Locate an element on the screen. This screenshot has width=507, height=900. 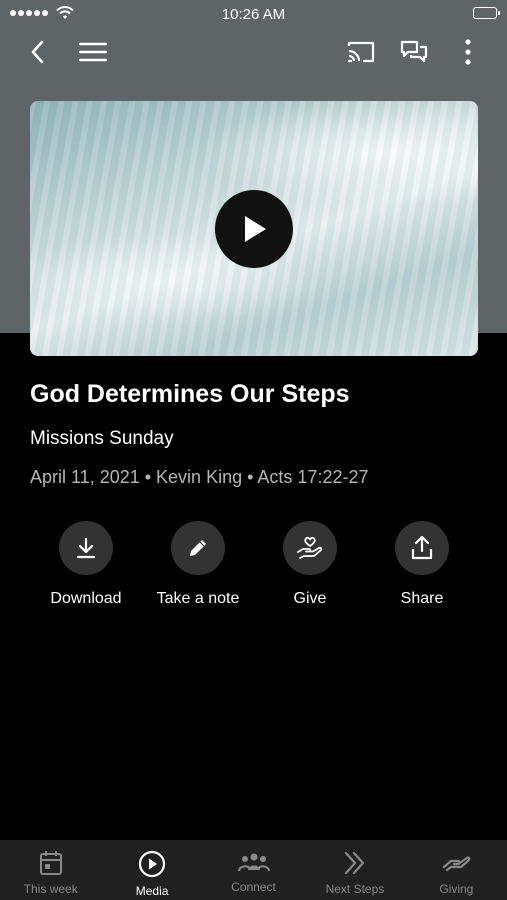
action-row: Download Take a note Give Share is located at coordinates (254, 564).